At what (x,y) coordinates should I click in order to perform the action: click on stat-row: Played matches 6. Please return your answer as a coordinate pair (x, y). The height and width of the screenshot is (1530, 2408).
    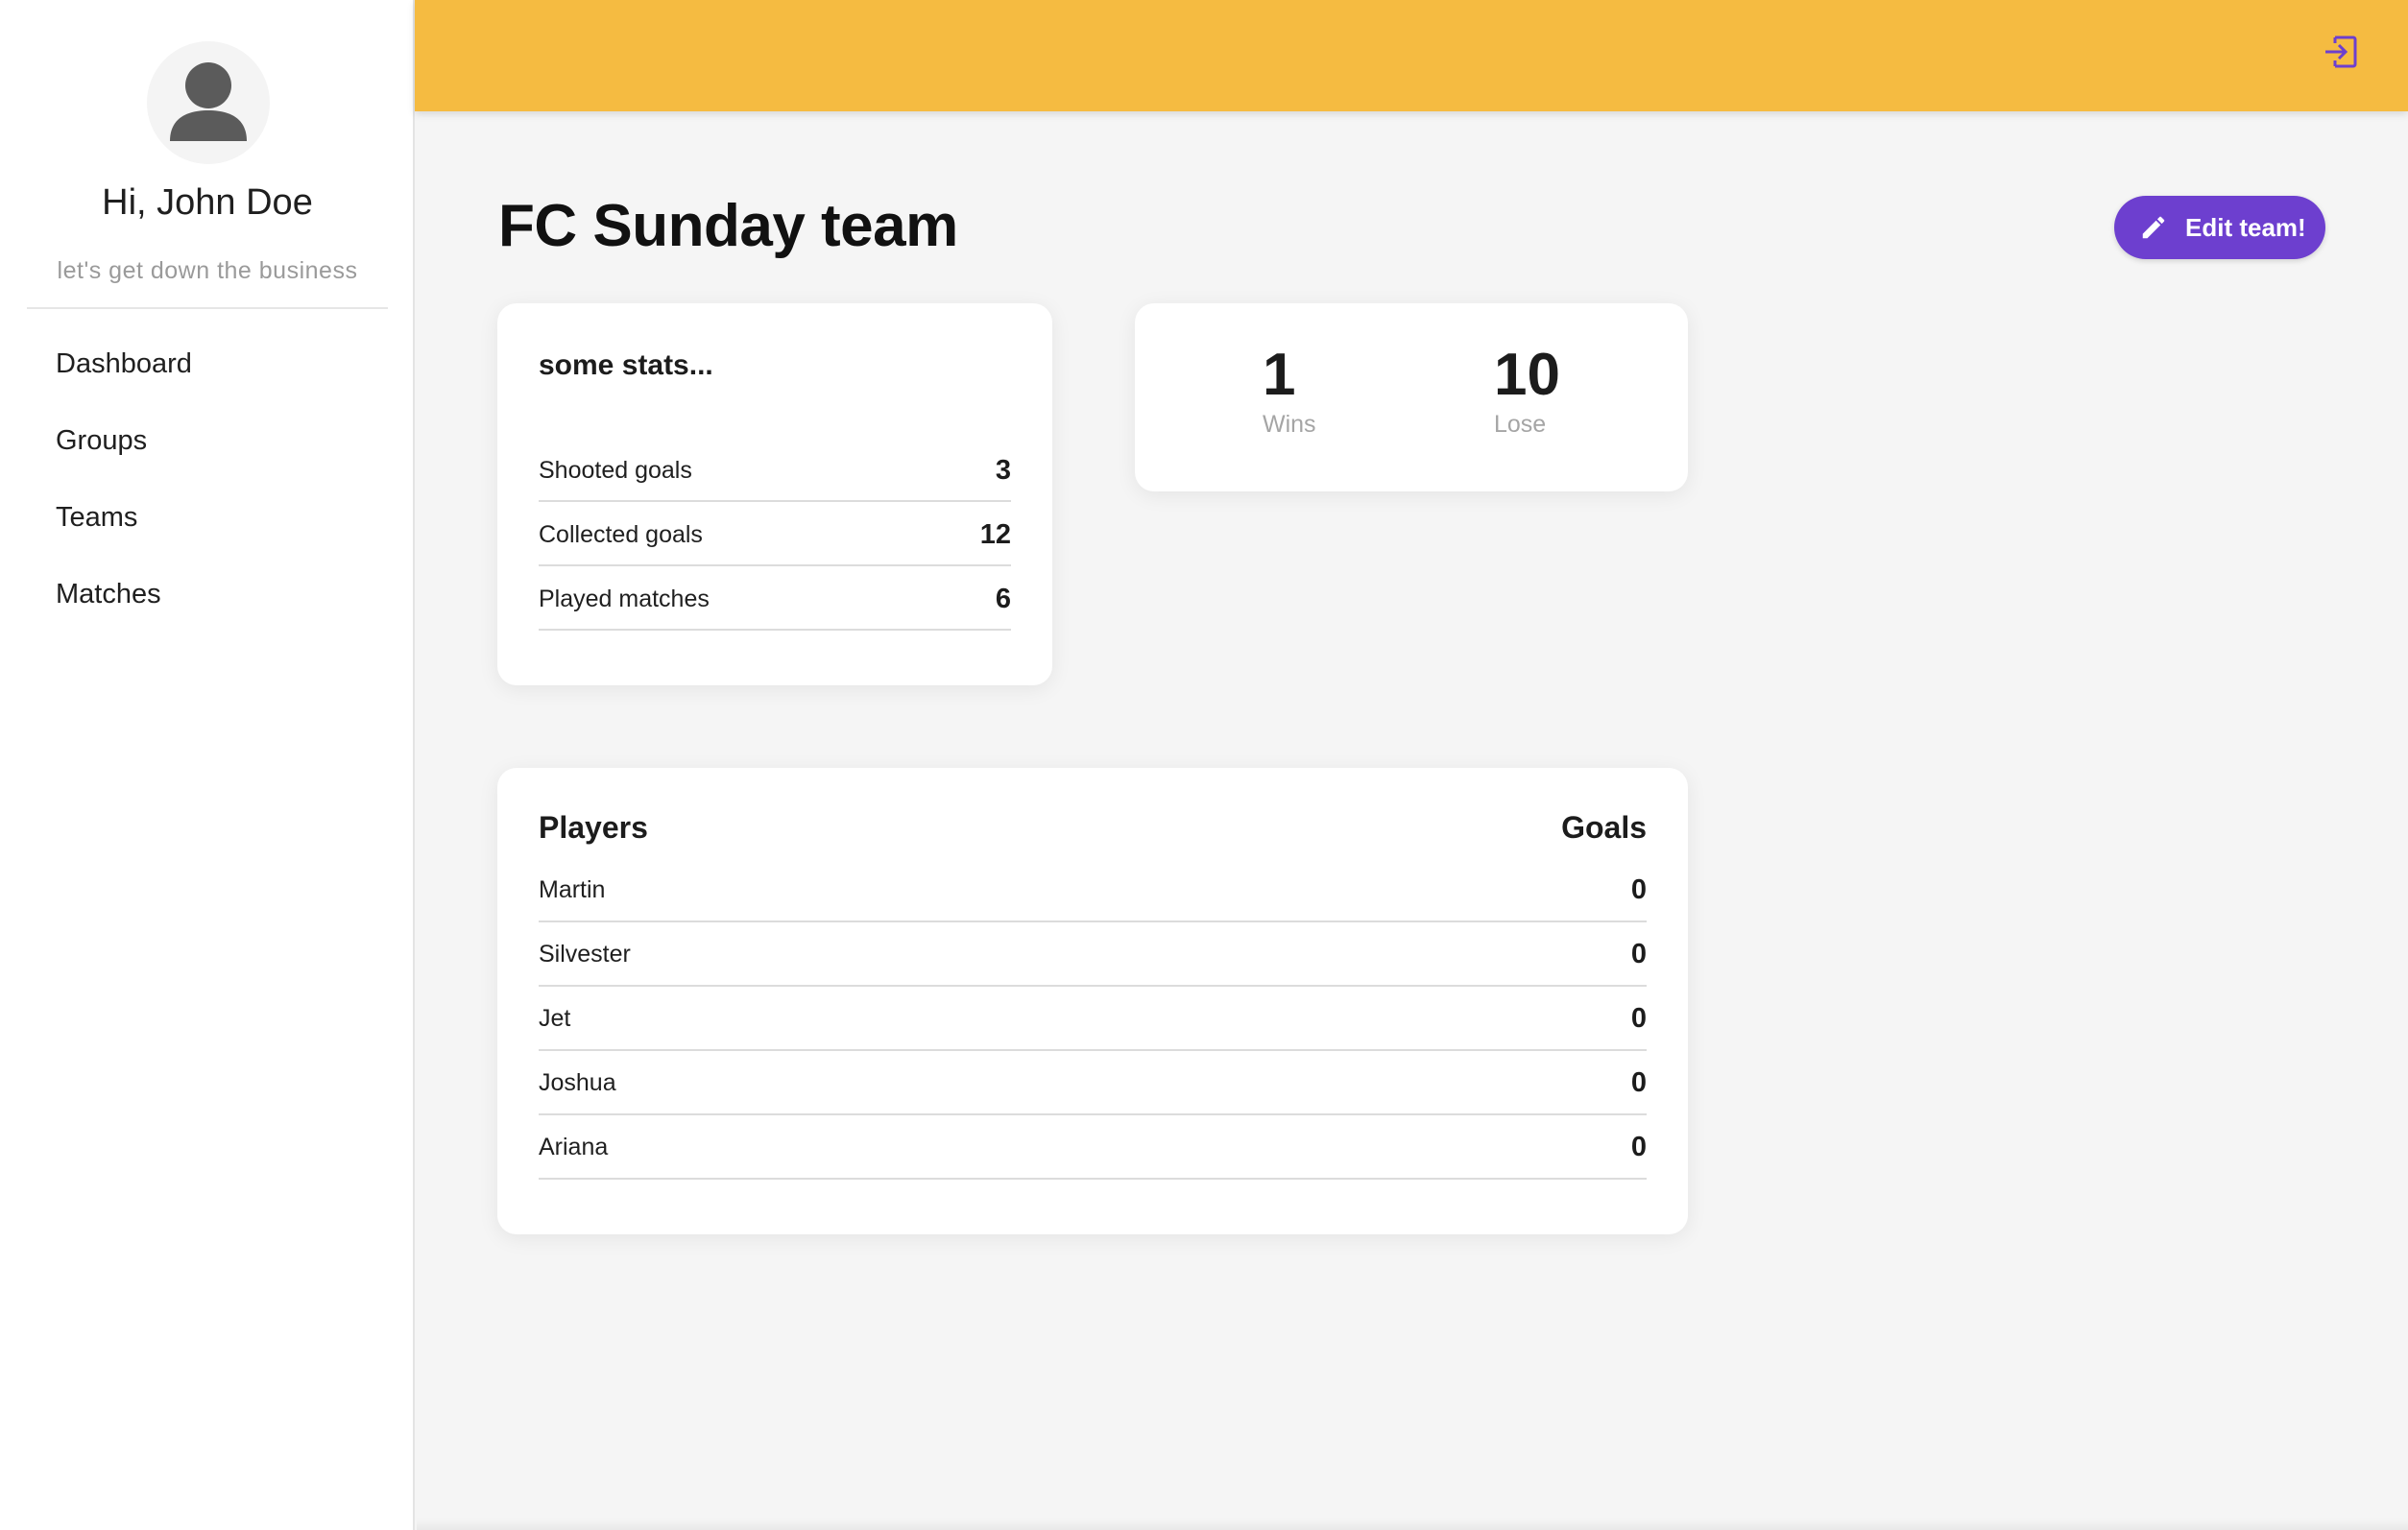
    Looking at the image, I should click on (775, 599).